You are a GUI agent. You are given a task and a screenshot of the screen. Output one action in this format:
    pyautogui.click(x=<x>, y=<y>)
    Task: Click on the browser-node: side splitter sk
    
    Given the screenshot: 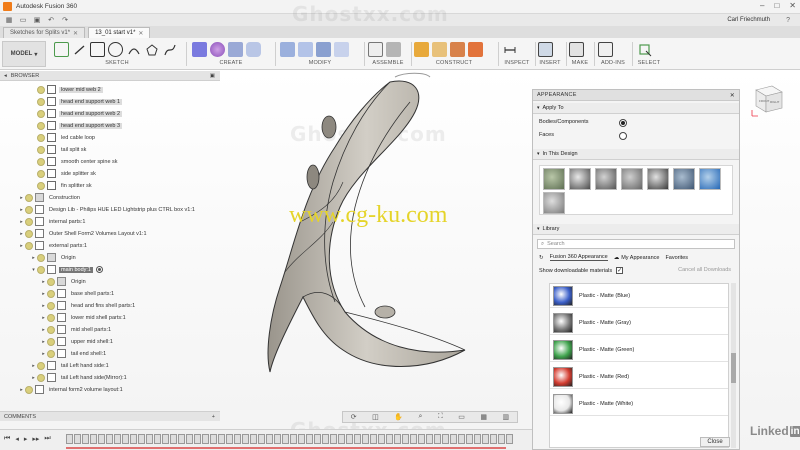 What is the action you would take?
    pyautogui.click(x=64, y=173)
    